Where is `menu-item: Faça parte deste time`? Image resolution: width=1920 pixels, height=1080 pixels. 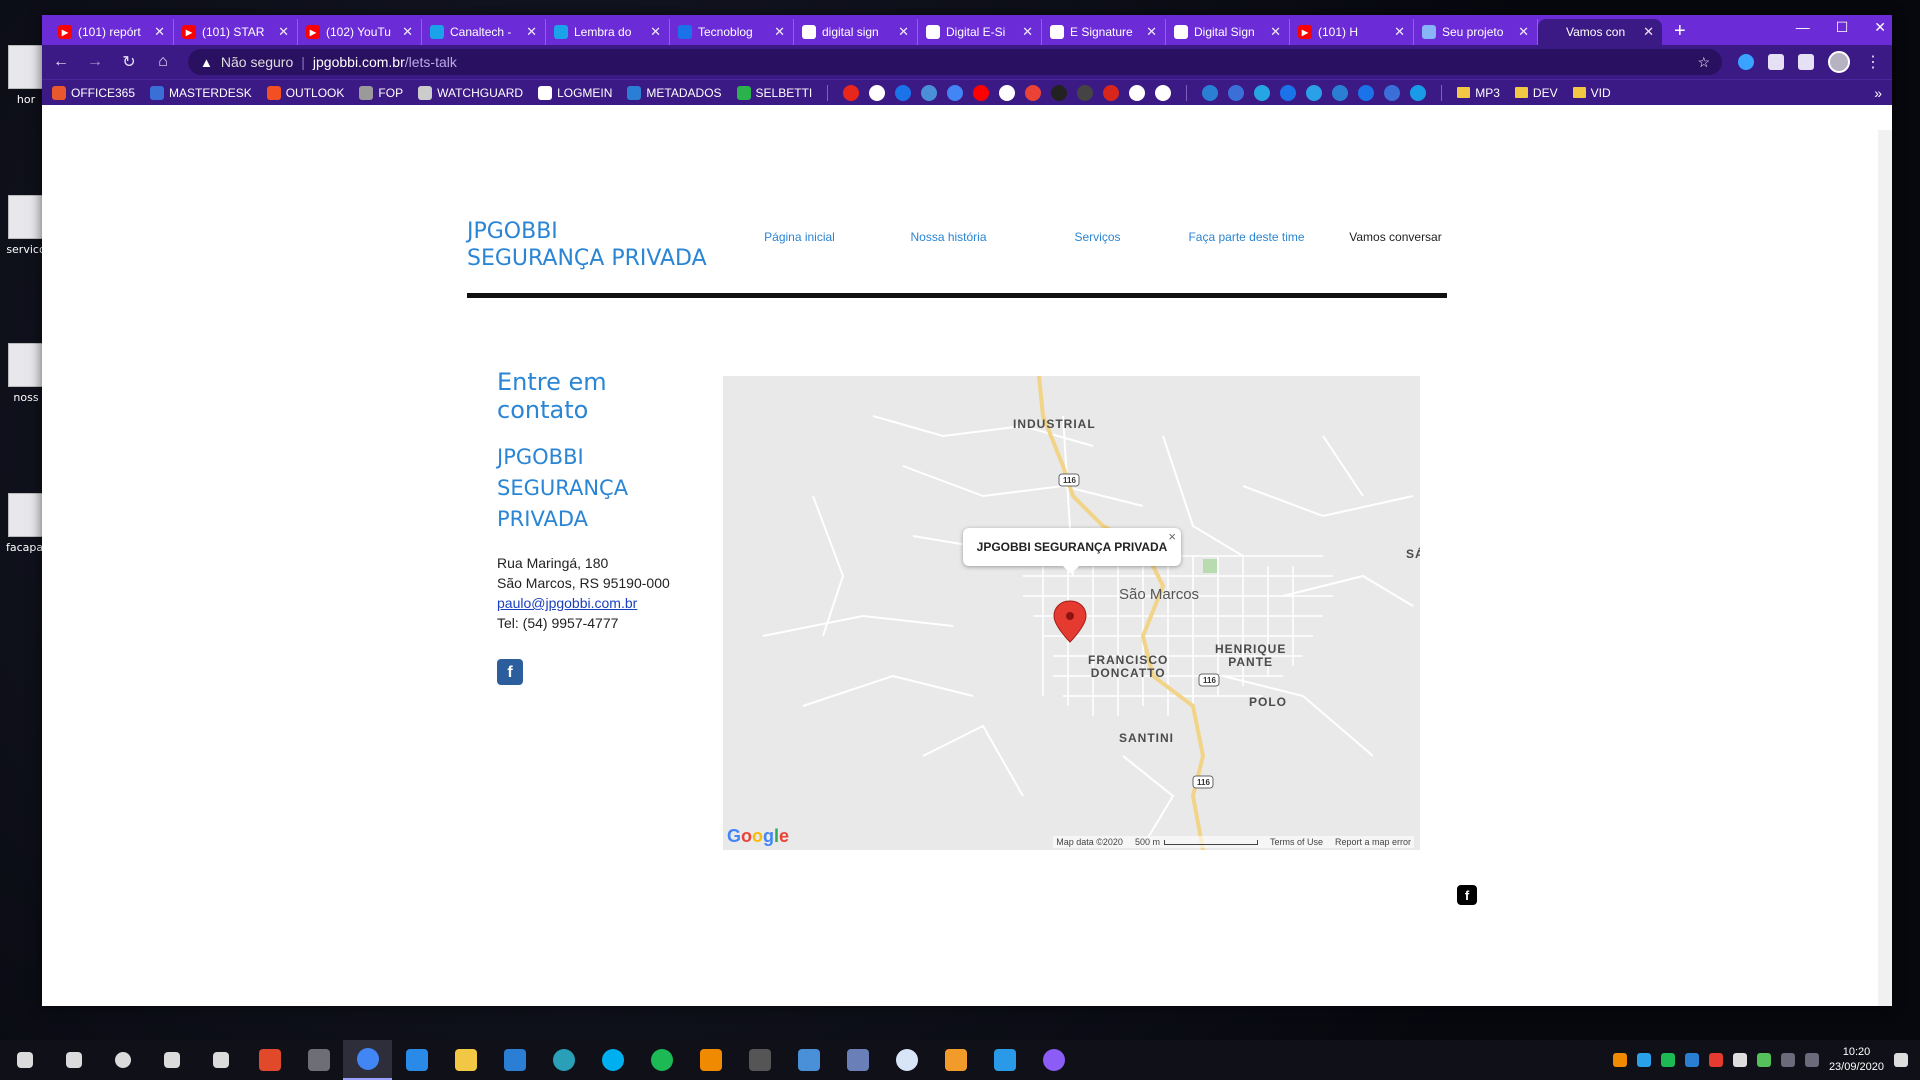
menu-item: Faça parte deste time is located at coordinates (1246, 237).